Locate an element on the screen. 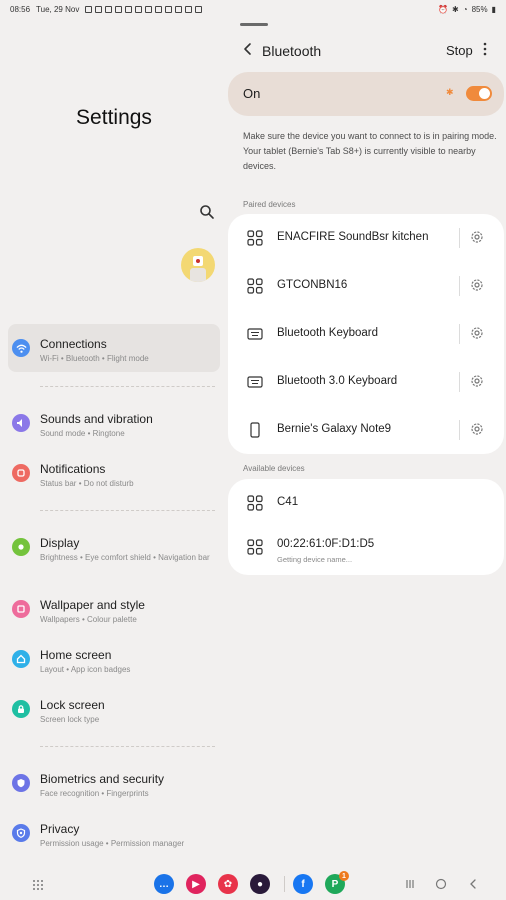 The height and width of the screenshot is (900, 506). back-button-icon is located at coordinates (473, 884).